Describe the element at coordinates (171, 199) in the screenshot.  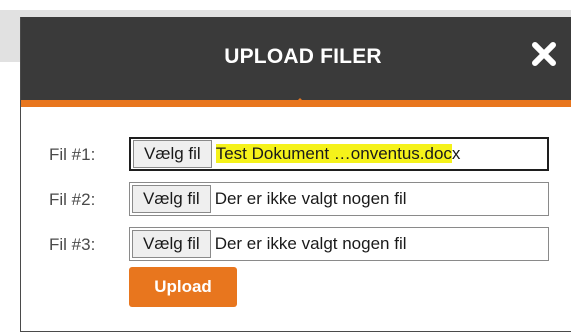
I see `choose-file-button-2: Vælg fil` at that location.